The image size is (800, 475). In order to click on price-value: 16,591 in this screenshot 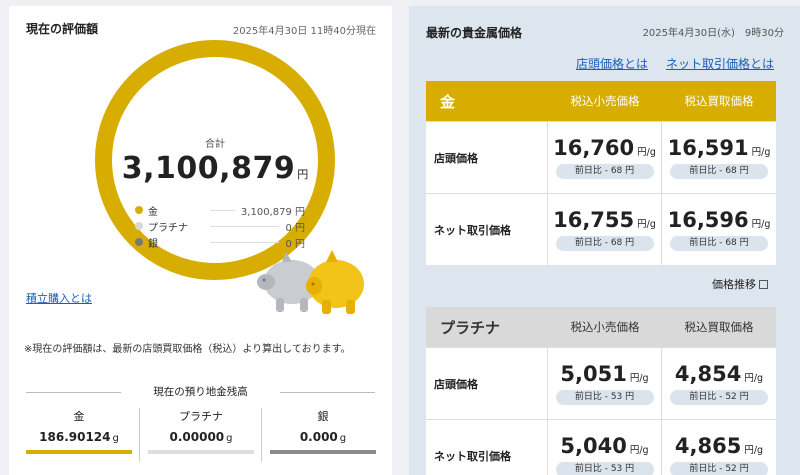, I will do `click(708, 148)`.